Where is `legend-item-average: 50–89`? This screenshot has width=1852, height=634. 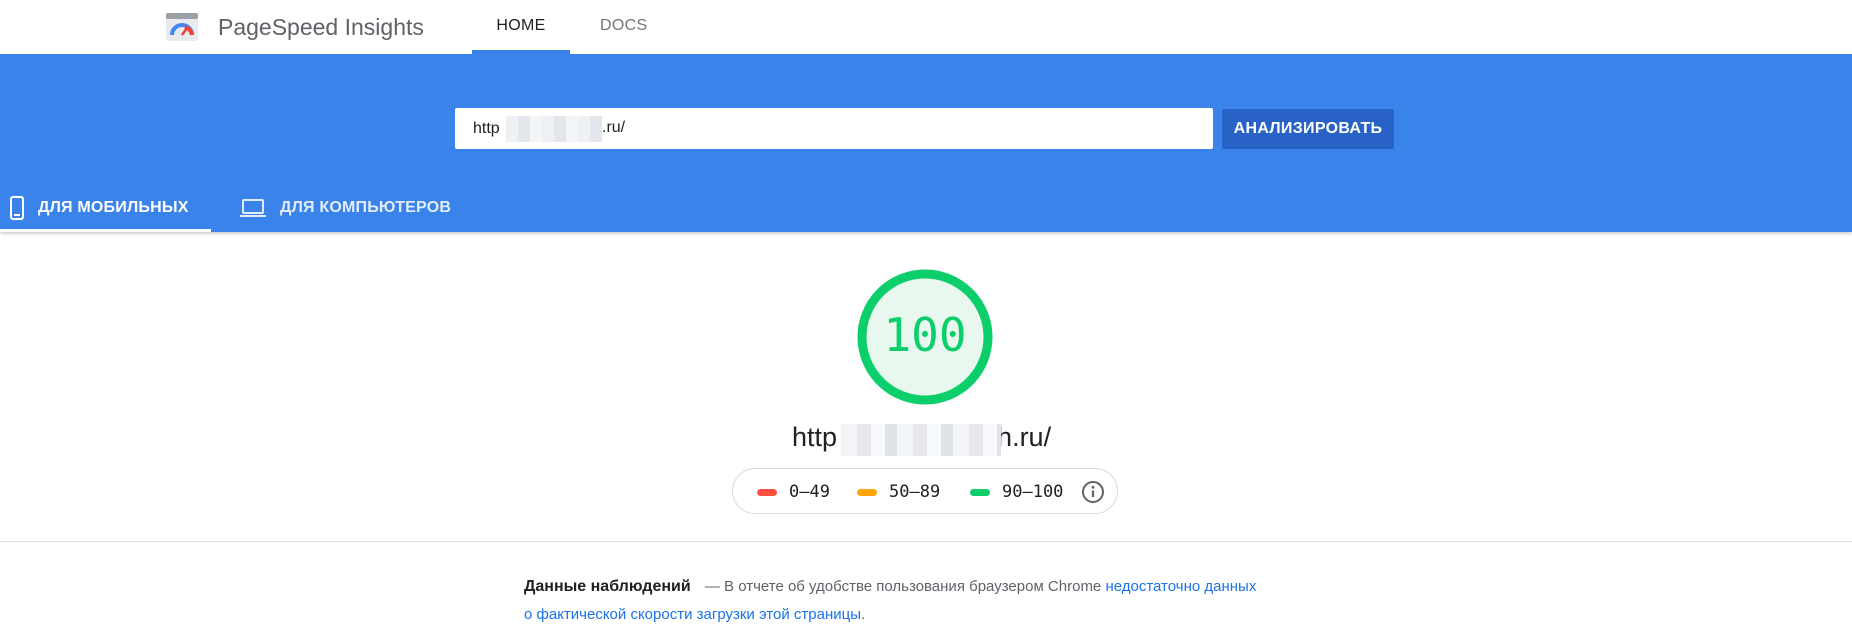
legend-item-average: 50–89 is located at coordinates (898, 492).